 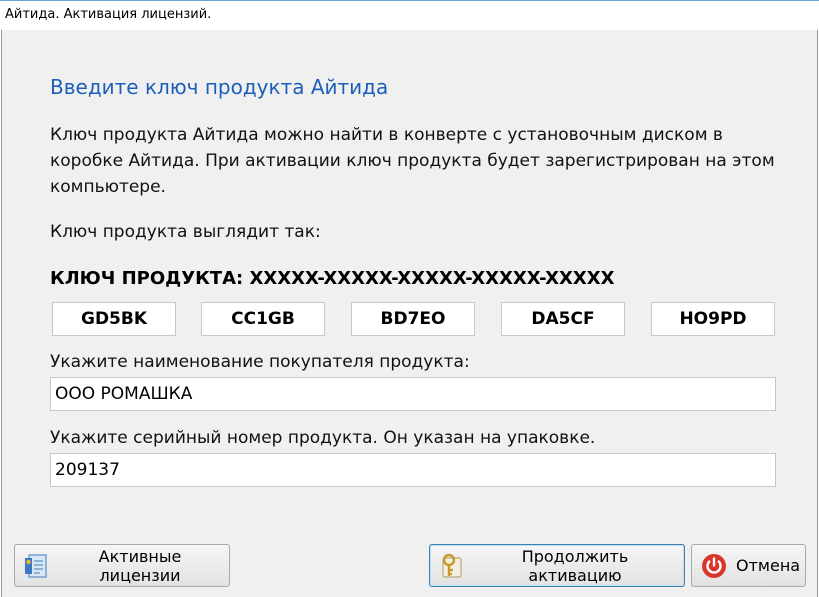 I want to click on key-part-2: CC1GB, so click(x=263, y=319).